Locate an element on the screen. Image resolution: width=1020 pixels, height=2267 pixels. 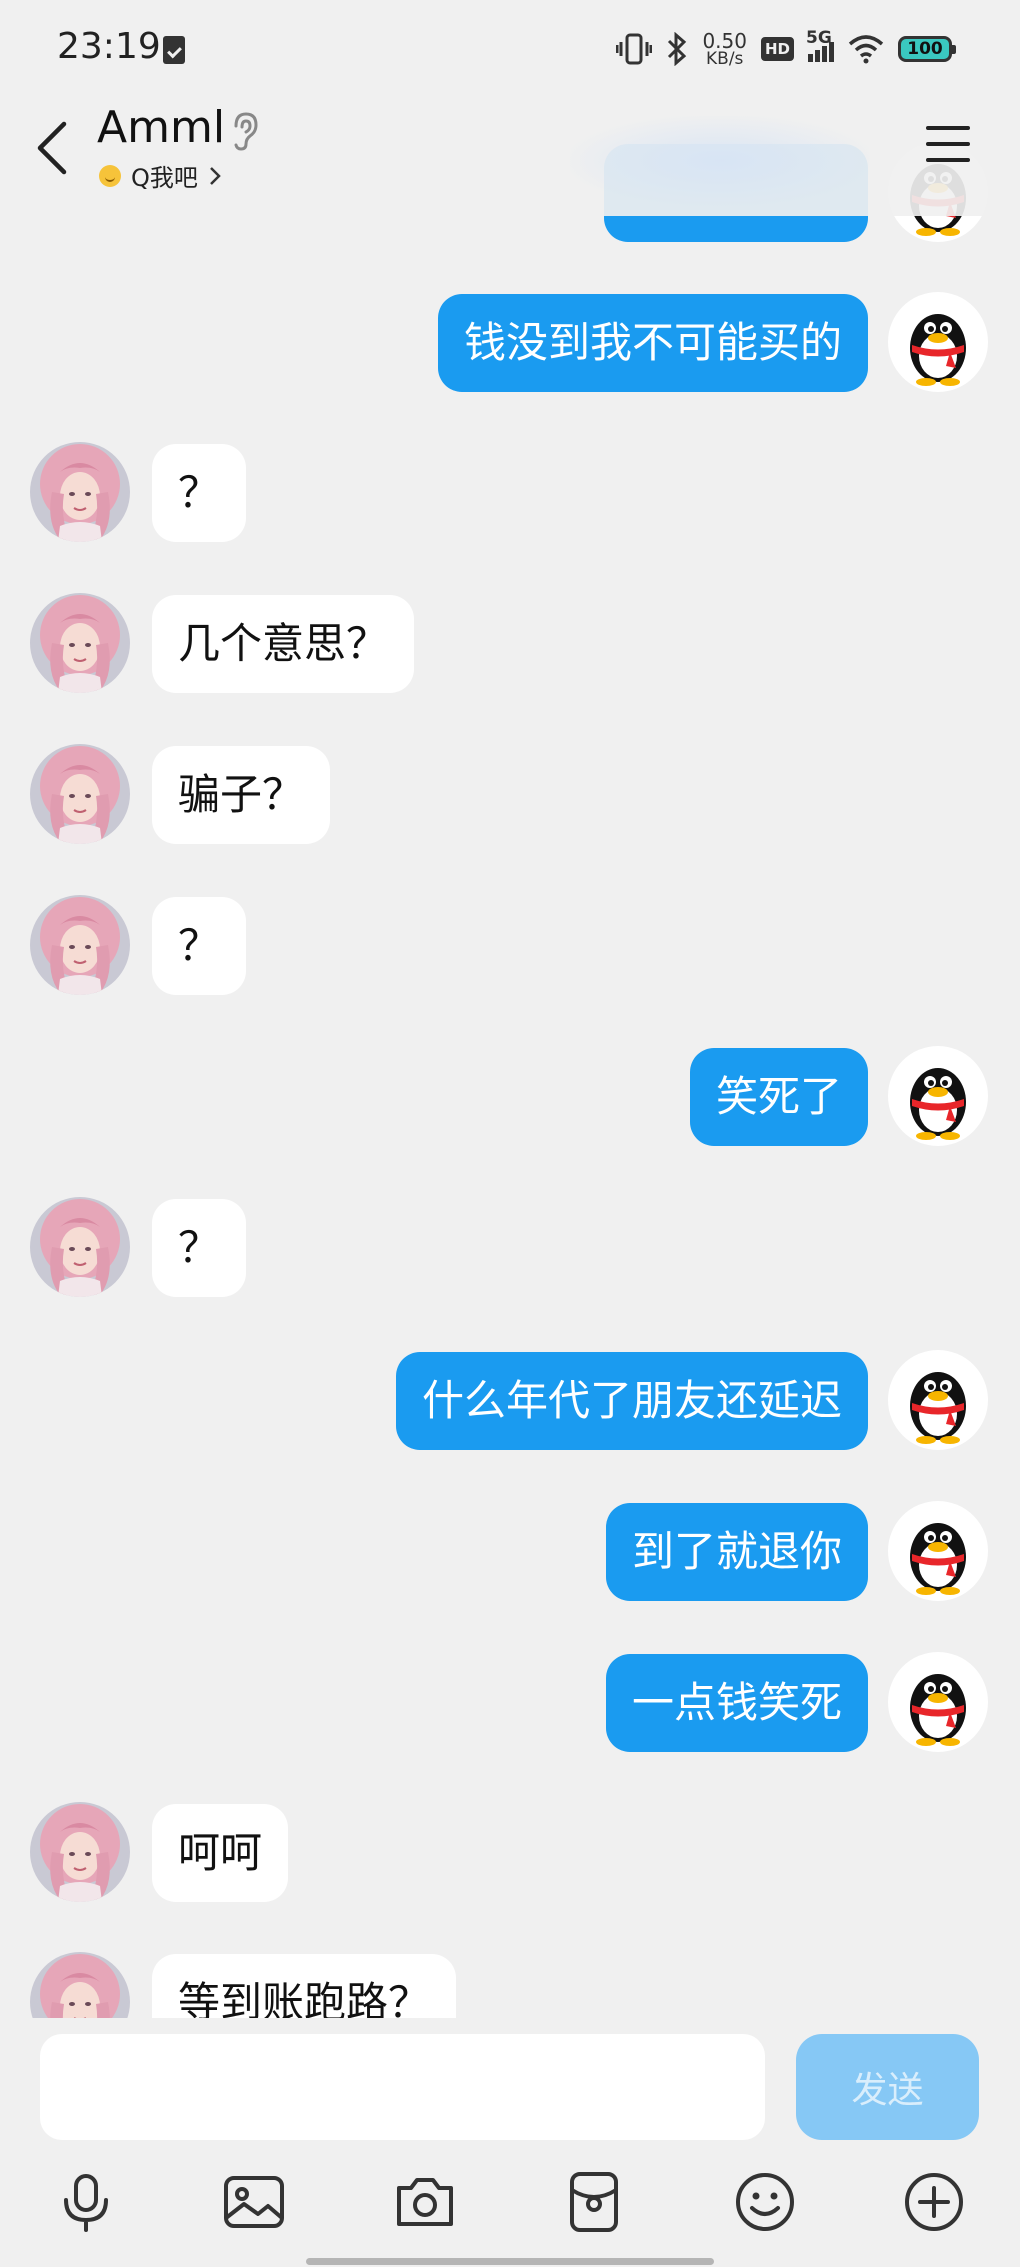
input-area: 发送 is located at coordinates (510, 2142).